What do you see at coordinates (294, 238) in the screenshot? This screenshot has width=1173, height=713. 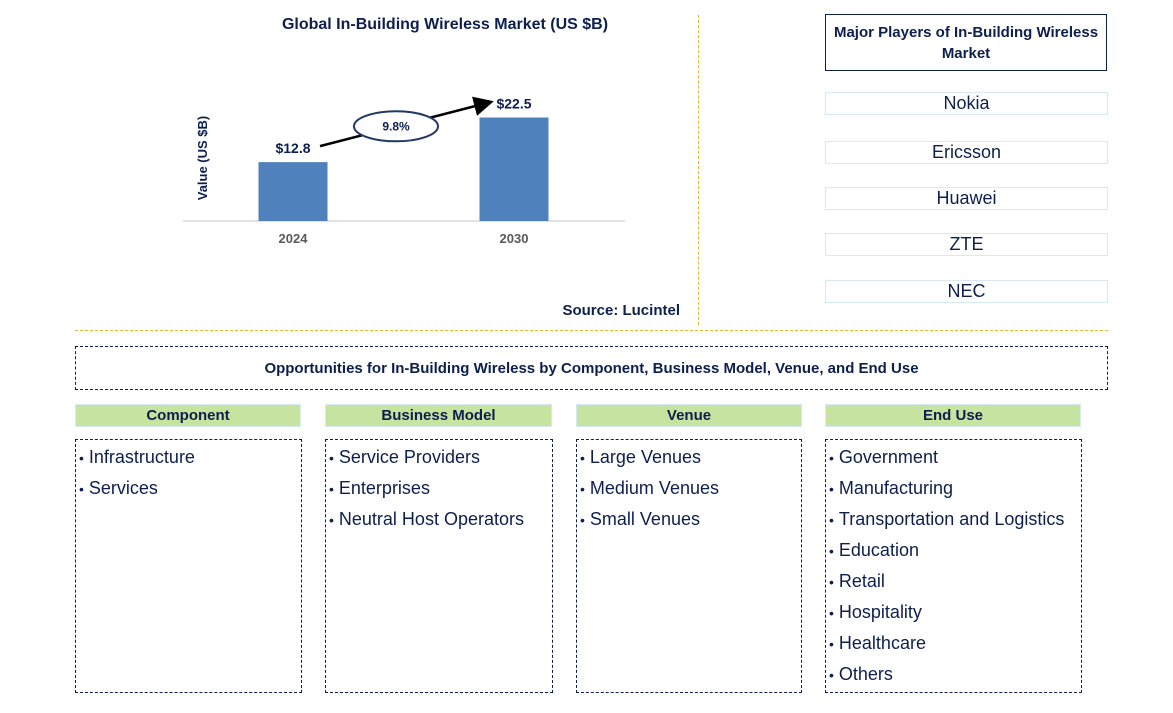 I see `x-tick-label: 2024` at bounding box center [294, 238].